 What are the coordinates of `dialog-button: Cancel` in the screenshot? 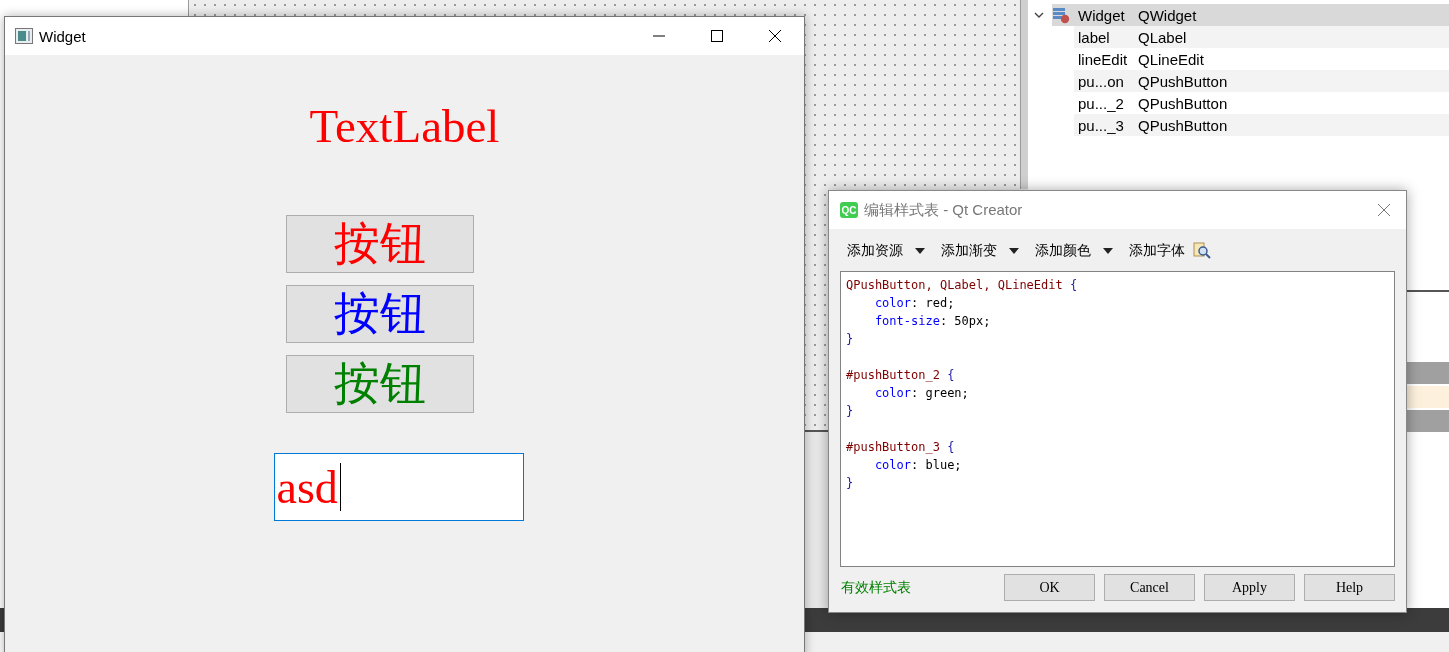 It's located at (1149, 587).